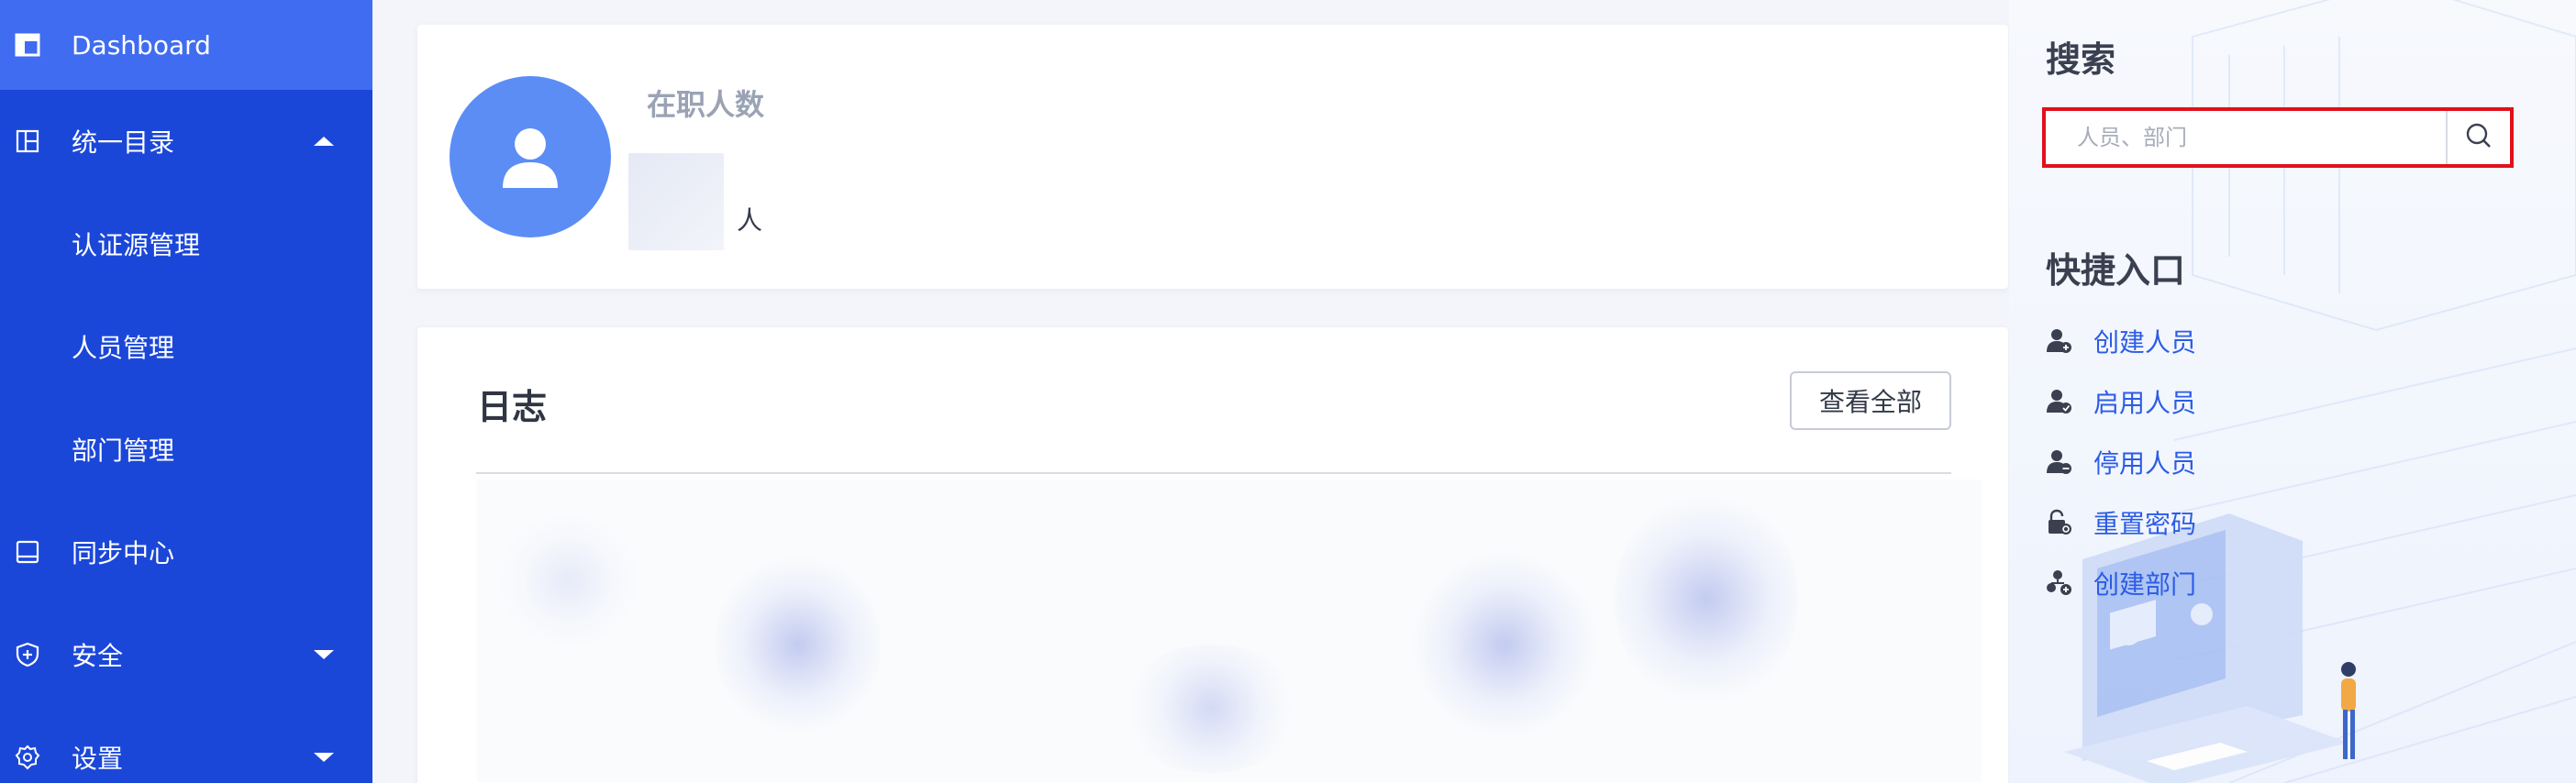  I want to click on quick-item-label: 重置密码, so click(2145, 524).